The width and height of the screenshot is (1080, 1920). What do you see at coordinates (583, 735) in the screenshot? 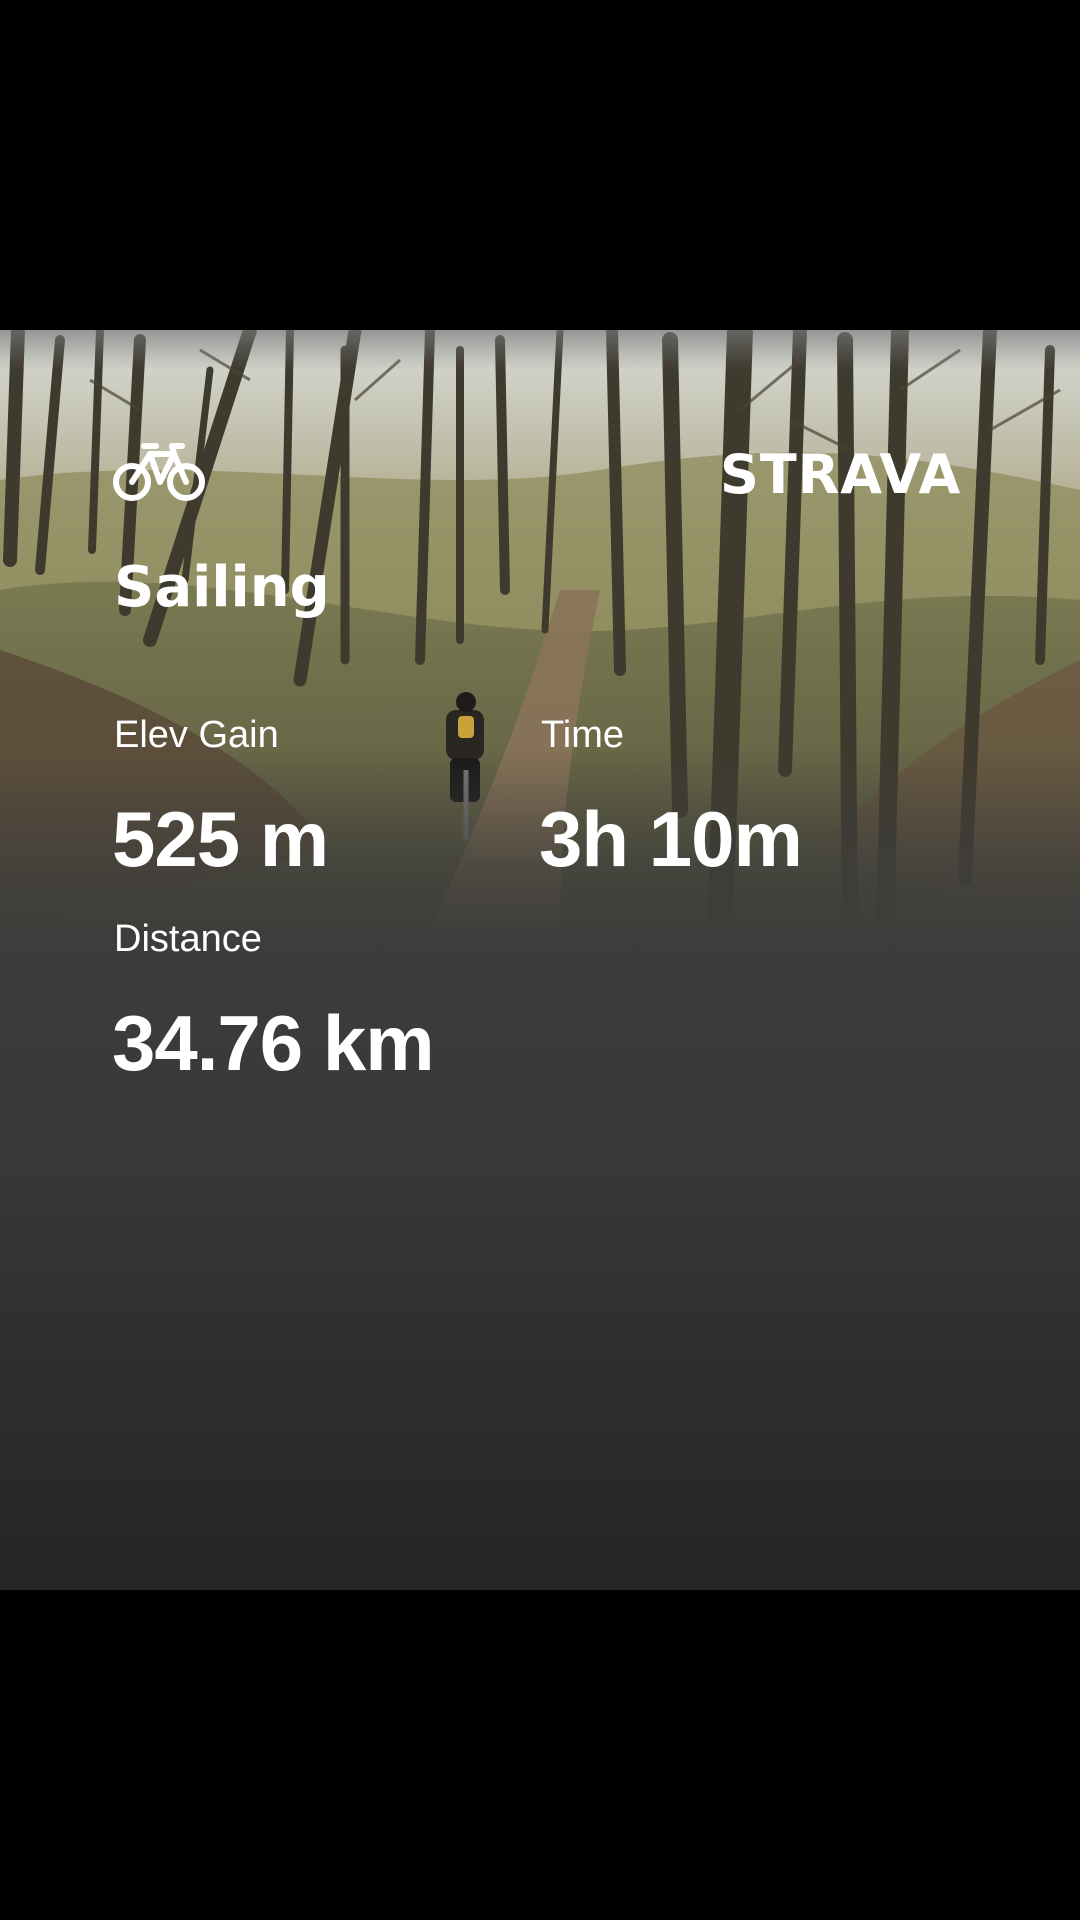
I see `time-label: Time` at bounding box center [583, 735].